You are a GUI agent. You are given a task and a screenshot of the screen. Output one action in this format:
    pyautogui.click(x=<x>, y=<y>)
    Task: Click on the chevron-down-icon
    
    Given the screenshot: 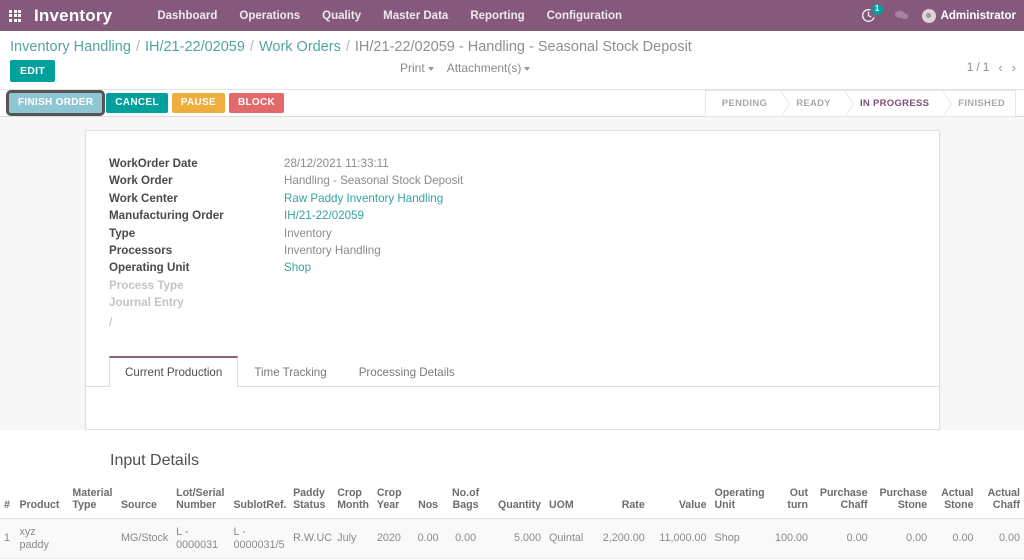 What is the action you would take?
    pyautogui.click(x=430, y=68)
    